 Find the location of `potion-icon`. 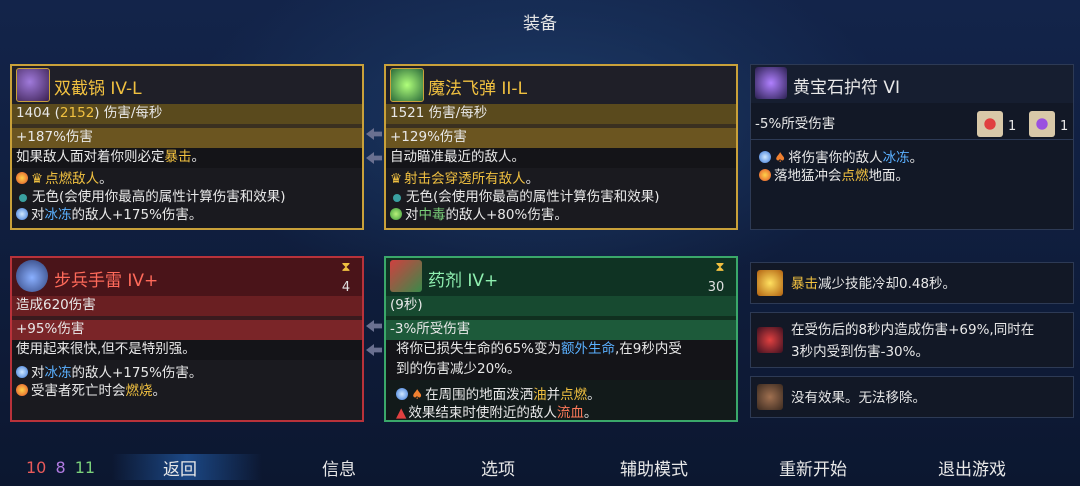

potion-icon is located at coordinates (406, 276).